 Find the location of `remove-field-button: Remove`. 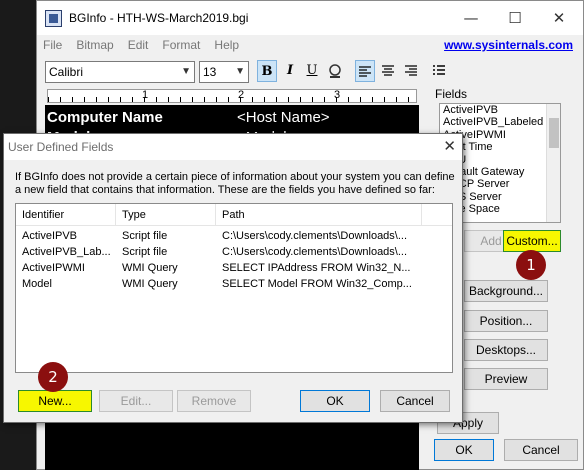

remove-field-button: Remove is located at coordinates (214, 401).